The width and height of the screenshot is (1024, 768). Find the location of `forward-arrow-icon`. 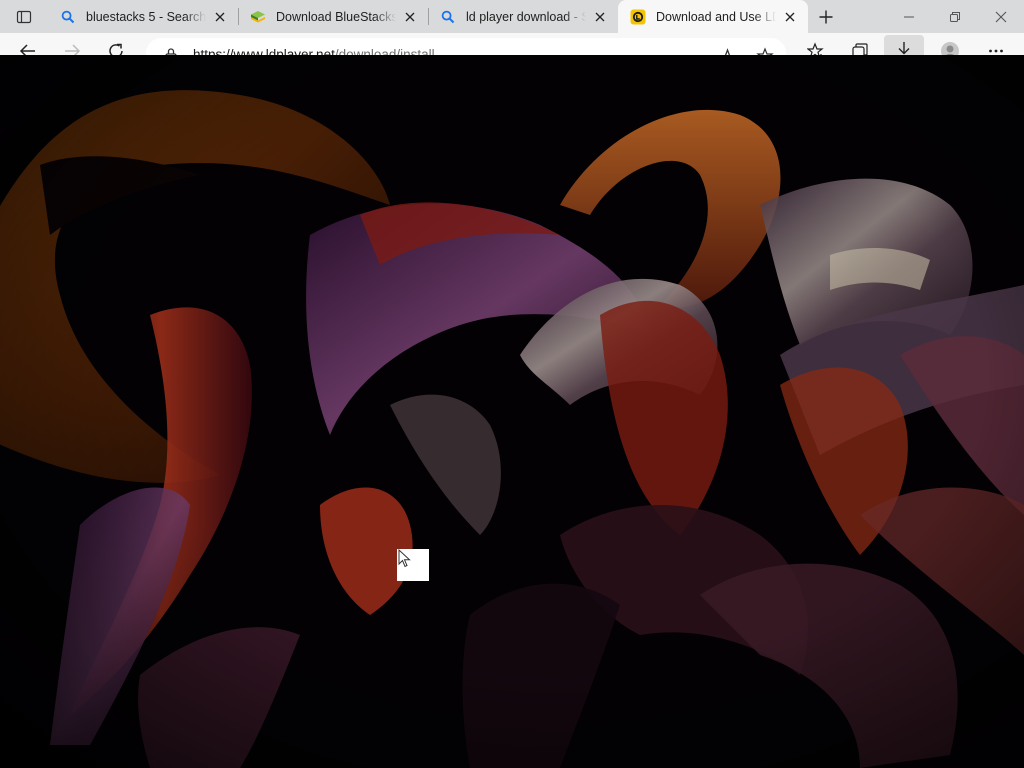

forward-arrow-icon is located at coordinates (73, 49).